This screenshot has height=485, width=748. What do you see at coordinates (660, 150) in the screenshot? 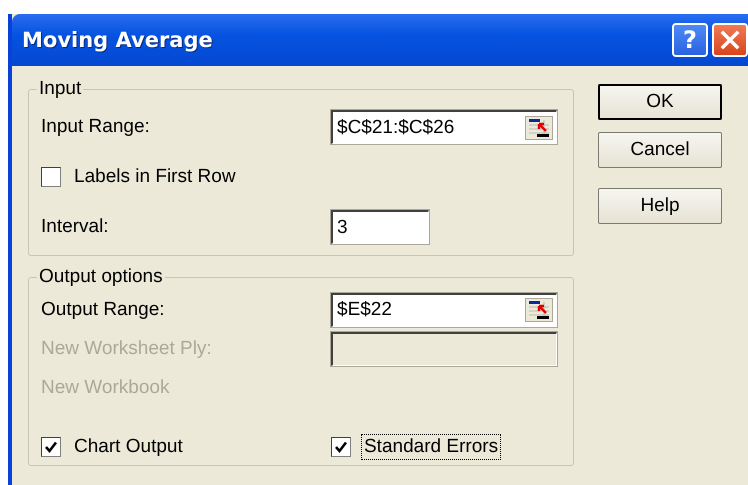
I see `dialog-button: Cancel` at bounding box center [660, 150].